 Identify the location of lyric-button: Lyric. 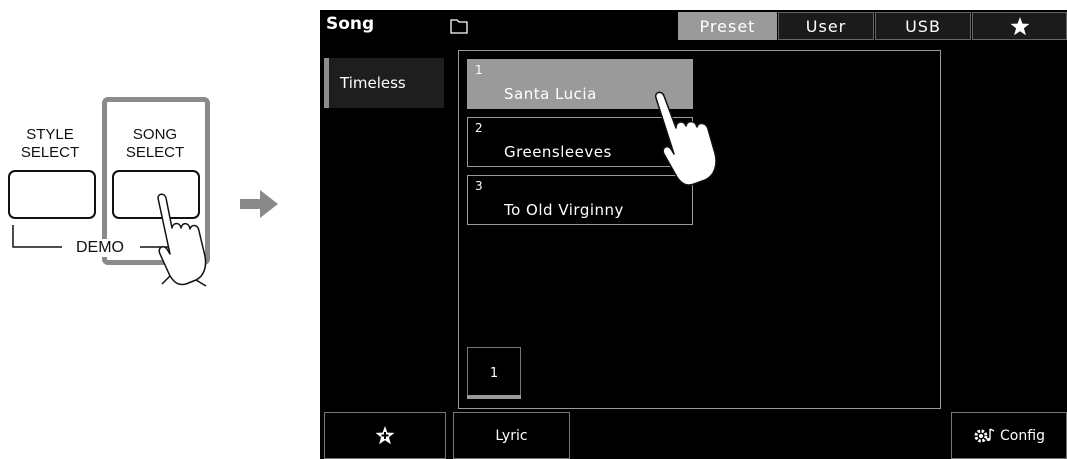
(511, 435).